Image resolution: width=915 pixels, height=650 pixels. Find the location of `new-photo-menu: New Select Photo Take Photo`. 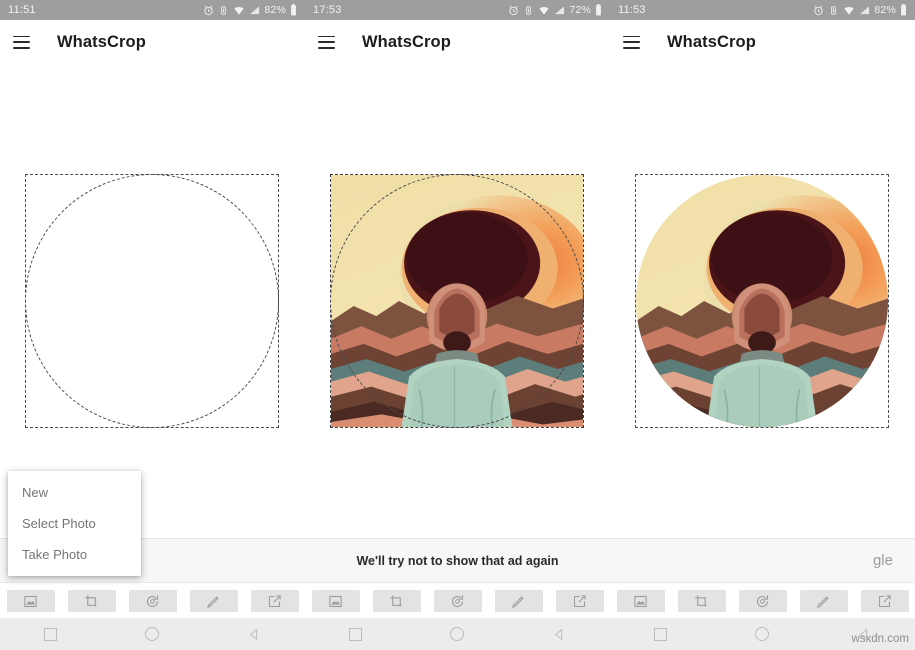

new-photo-menu: New Select Photo Take Photo is located at coordinates (74, 523).